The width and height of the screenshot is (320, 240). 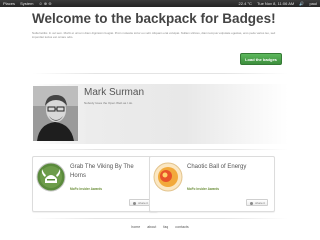 What do you see at coordinates (51, 177) in the screenshot?
I see `viking-badge-icon` at bounding box center [51, 177].